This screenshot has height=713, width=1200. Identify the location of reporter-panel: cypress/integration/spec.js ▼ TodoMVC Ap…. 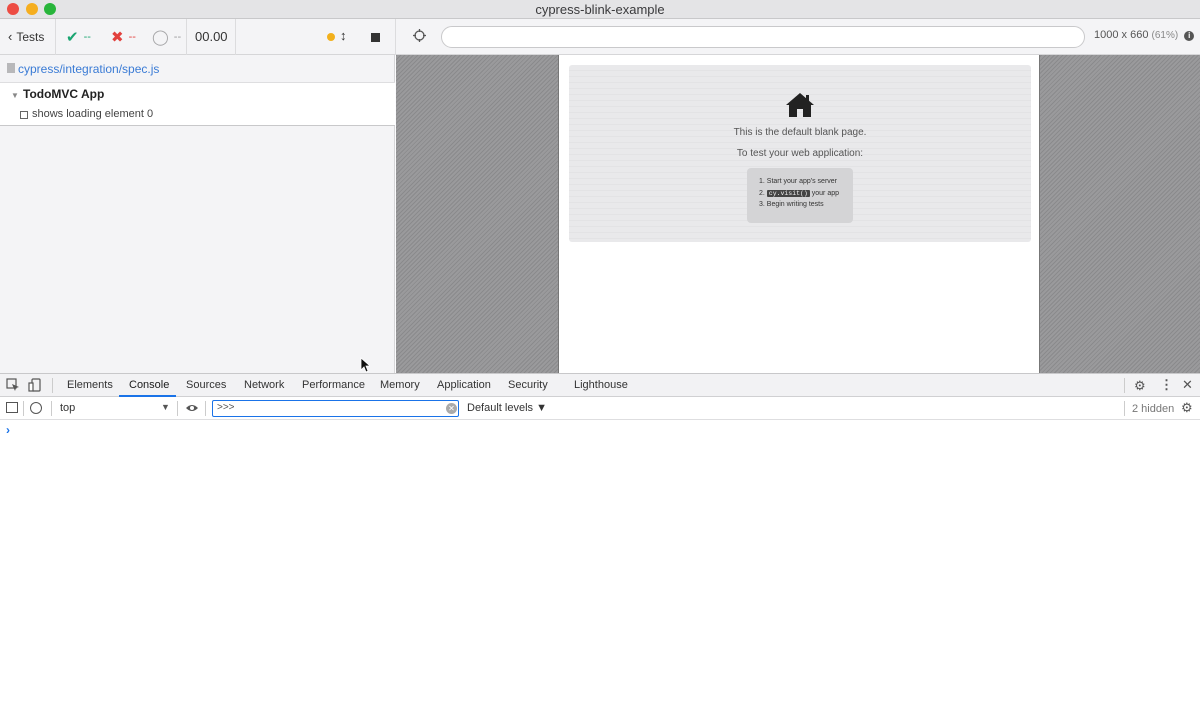
(197, 214).